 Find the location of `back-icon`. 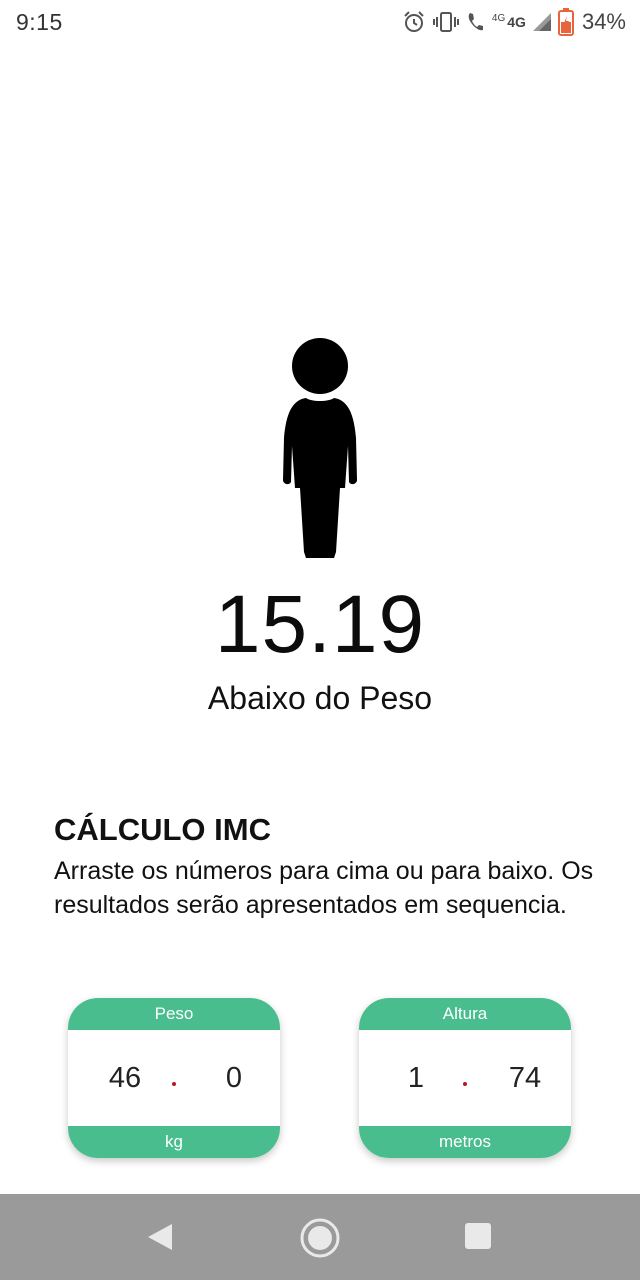

back-icon is located at coordinates (160, 1237).